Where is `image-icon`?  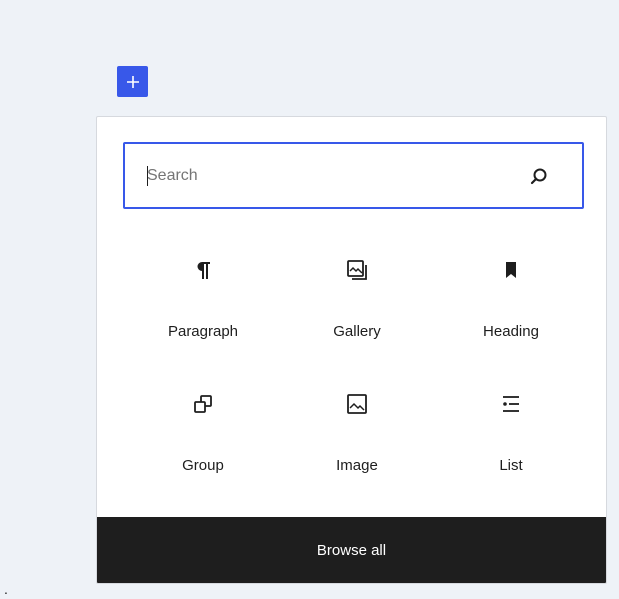
image-icon is located at coordinates (357, 404).